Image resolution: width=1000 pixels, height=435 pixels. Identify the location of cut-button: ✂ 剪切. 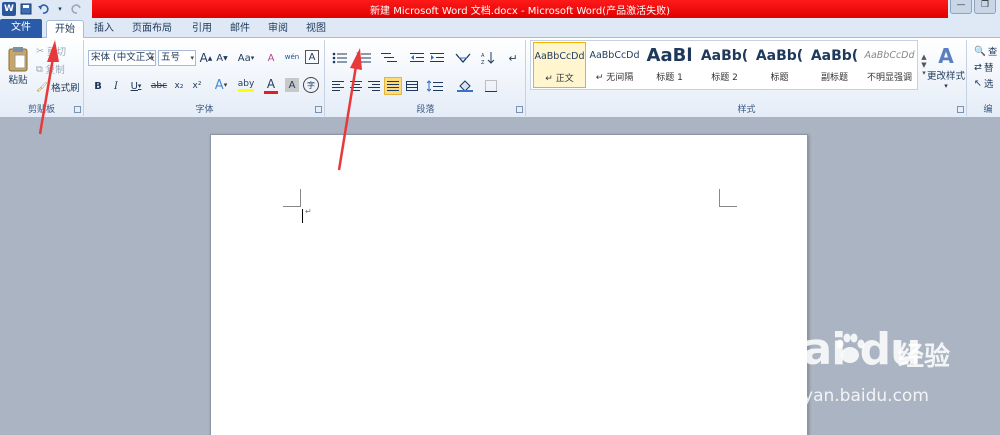
(51, 51).